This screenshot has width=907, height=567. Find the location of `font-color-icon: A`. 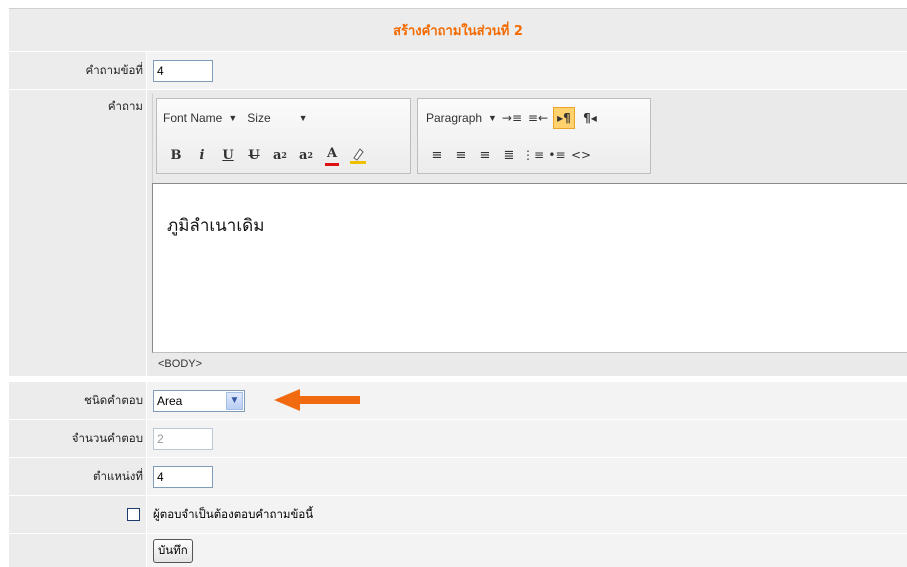

font-color-icon: A is located at coordinates (332, 155).